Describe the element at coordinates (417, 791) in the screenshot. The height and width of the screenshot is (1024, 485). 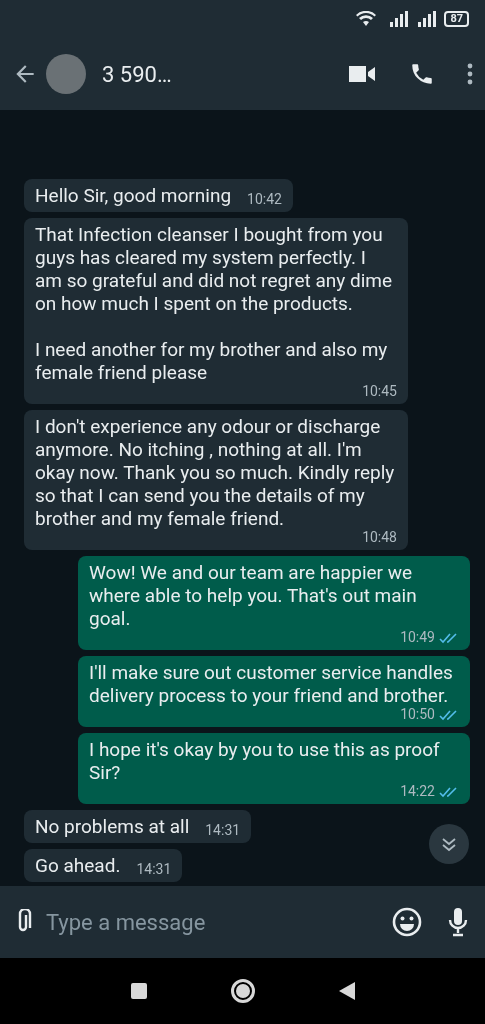
I see `message-time: 14:22` at that location.